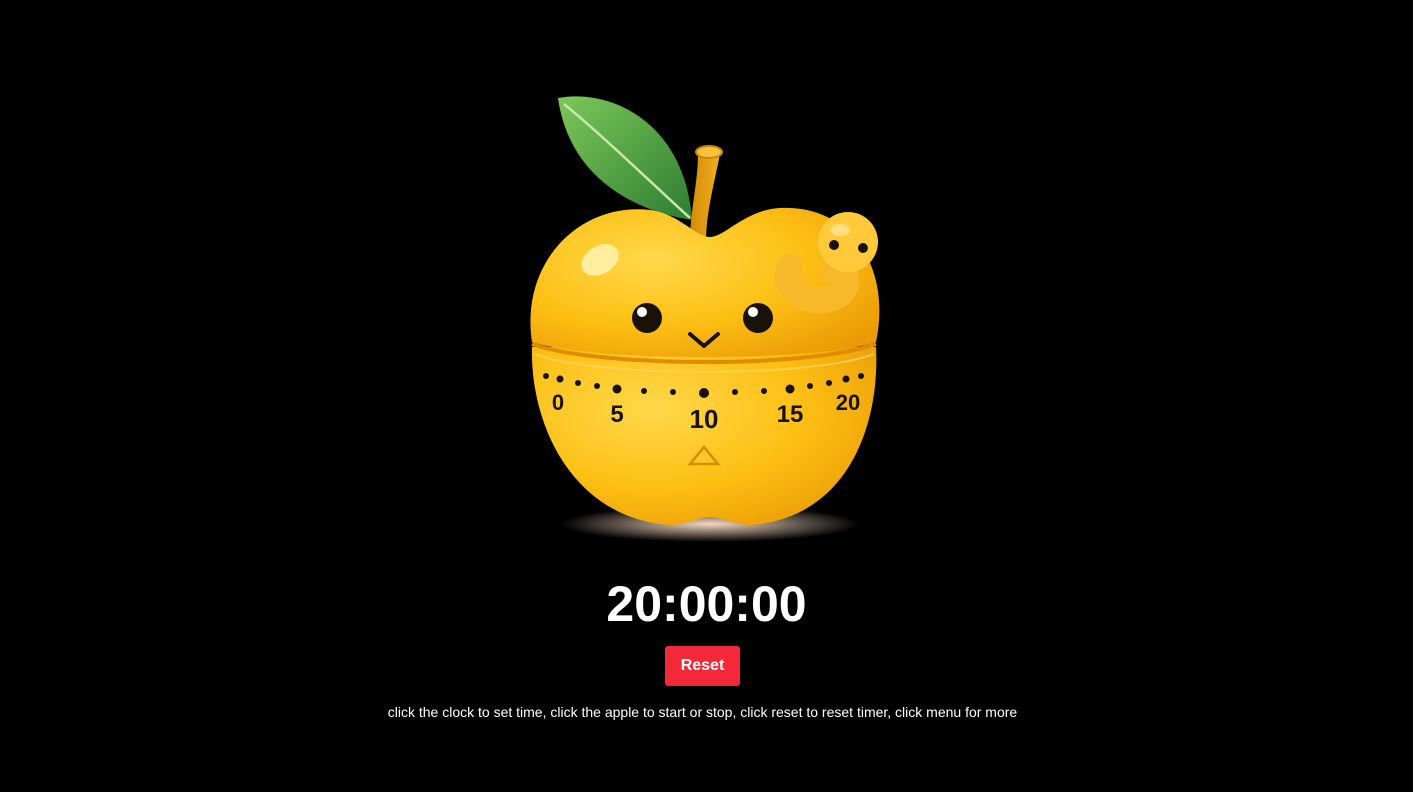 Image resolution: width=1413 pixels, height=792 pixels. I want to click on leaf-icon, so click(625, 158).